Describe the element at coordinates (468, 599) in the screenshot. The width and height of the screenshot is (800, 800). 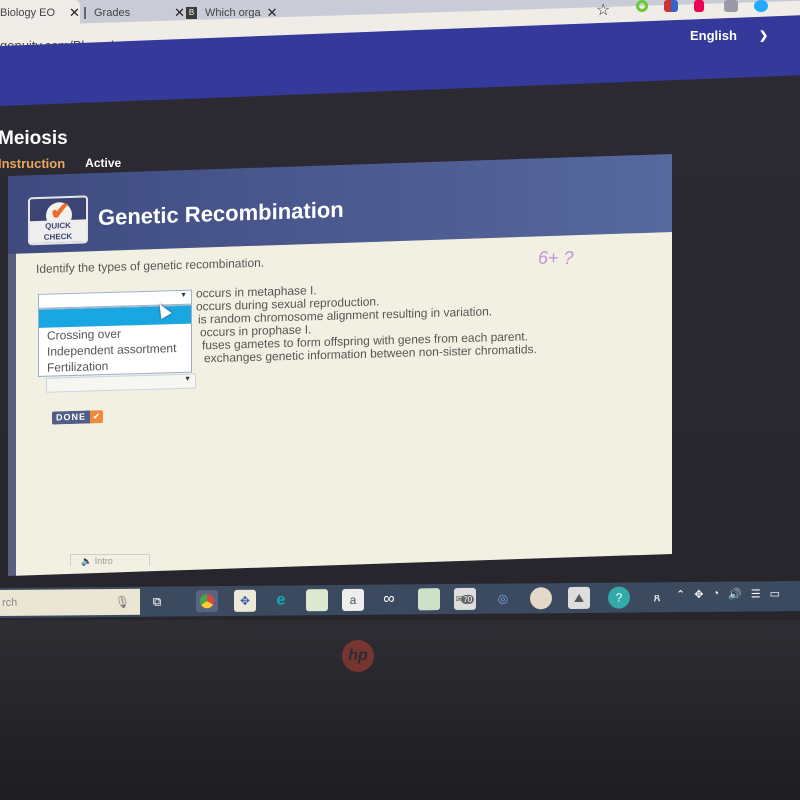
I see `mail-badge: 70` at that location.